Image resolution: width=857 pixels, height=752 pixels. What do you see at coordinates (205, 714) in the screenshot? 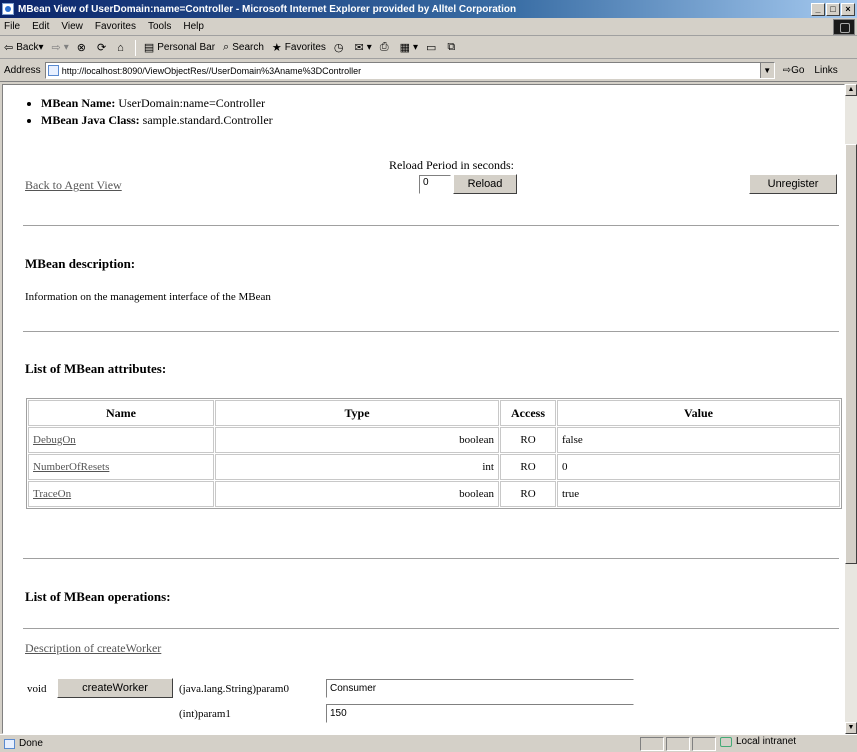
I see `param1-label: (int)param1` at bounding box center [205, 714].